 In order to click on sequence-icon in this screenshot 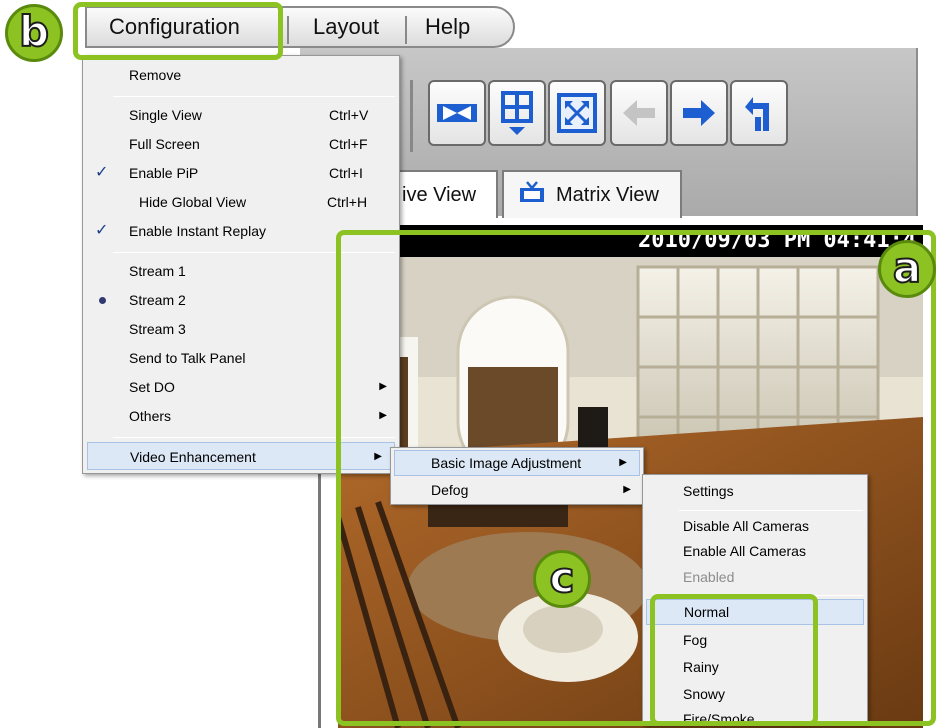, I will do `click(759, 113)`.